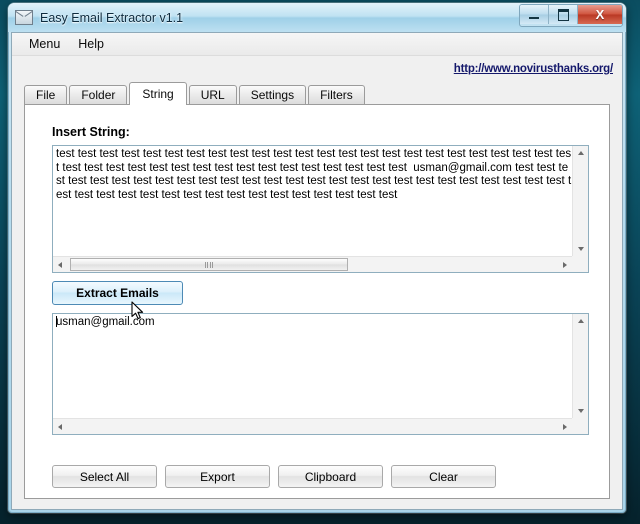 This screenshot has width=640, height=524. I want to click on extract-emails-button: Extract Emails, so click(117, 293).